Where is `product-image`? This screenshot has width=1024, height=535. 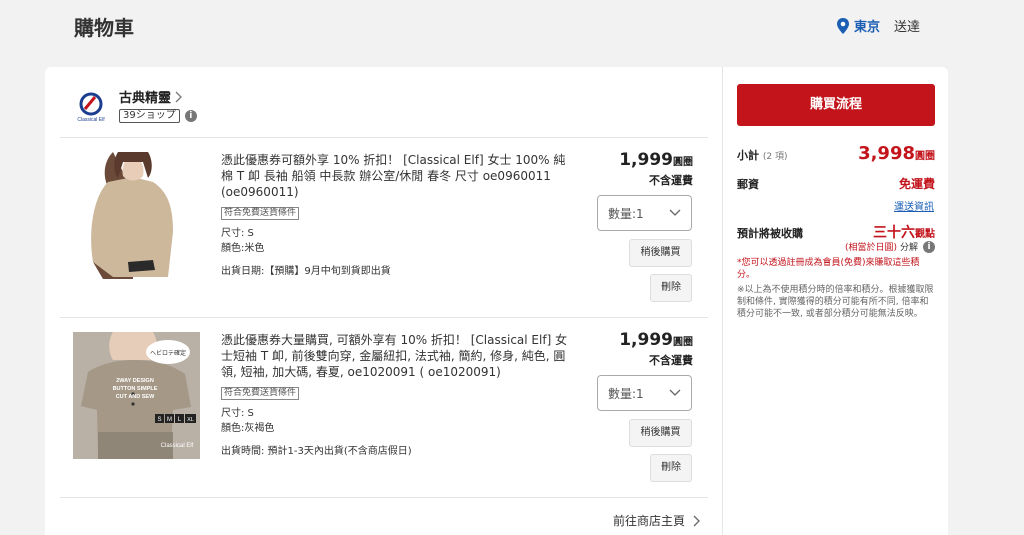
product-image is located at coordinates (136, 215).